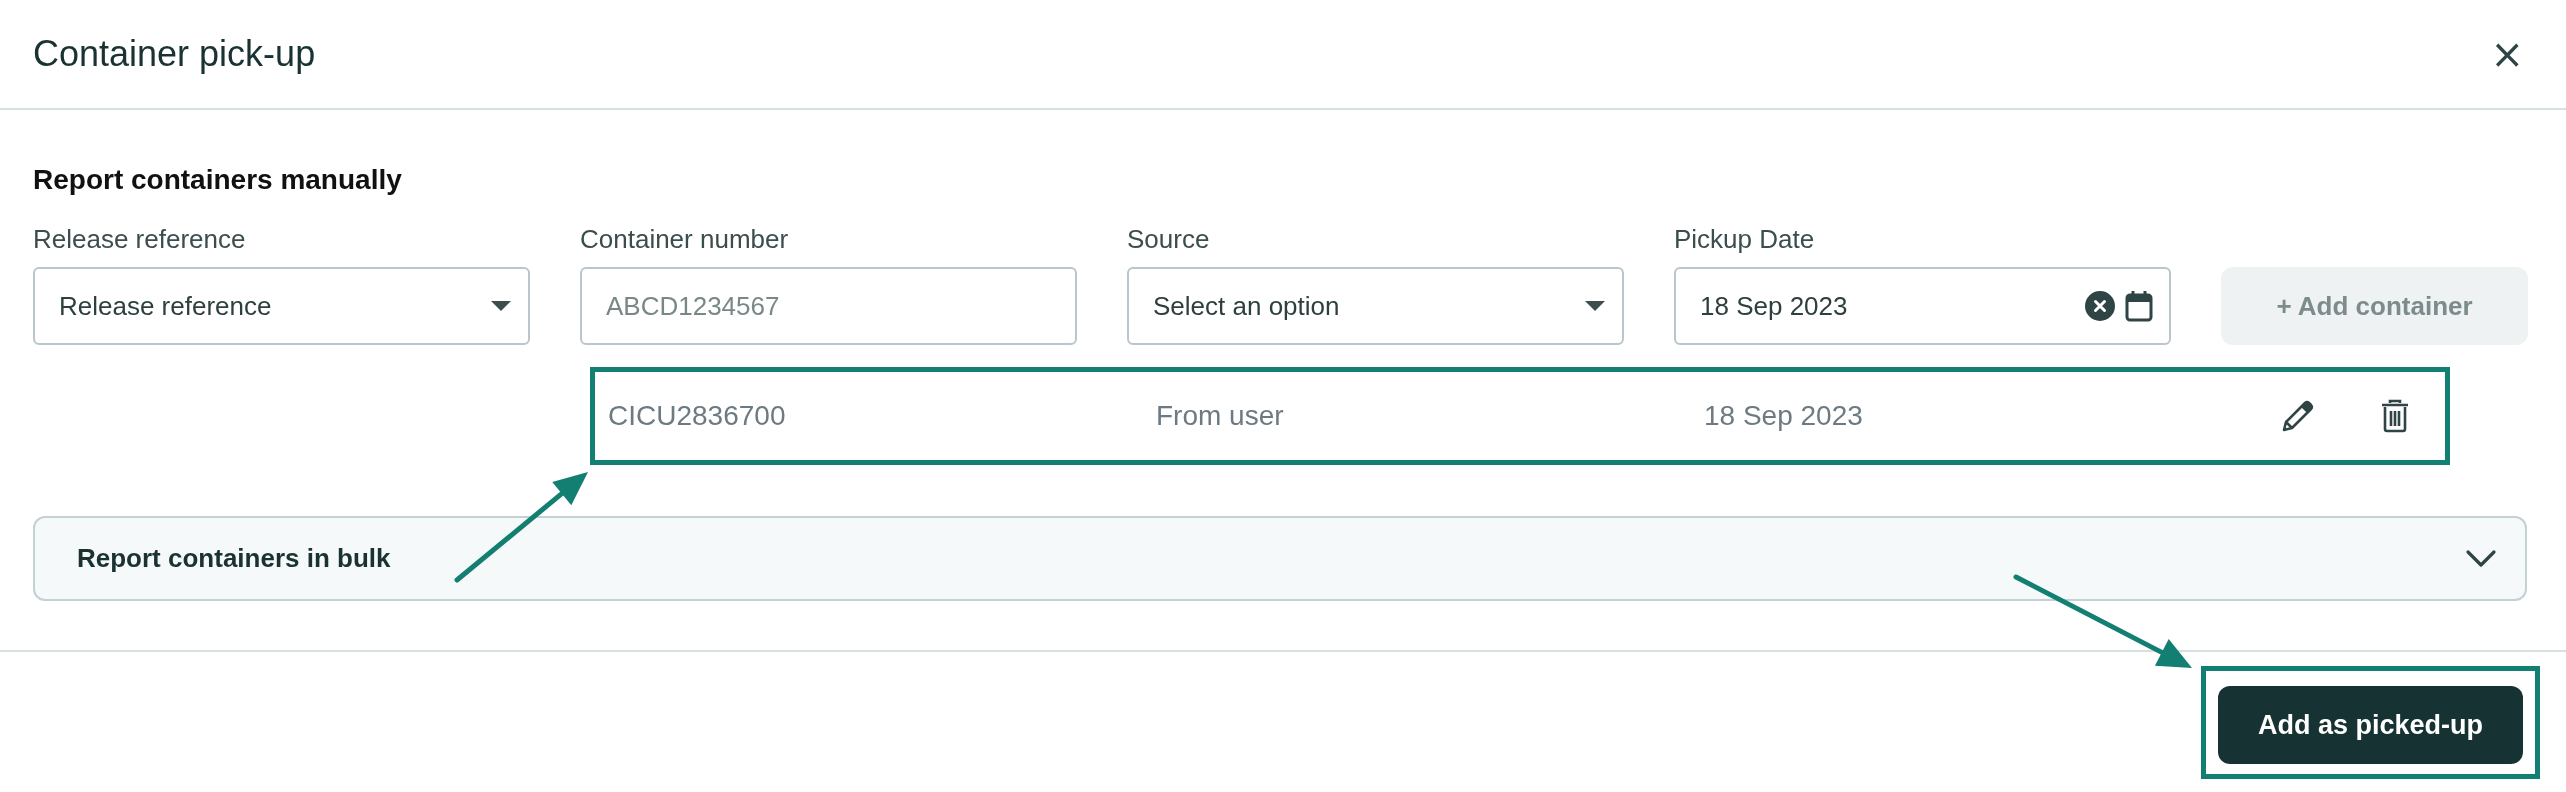  Describe the element at coordinates (828, 306) in the screenshot. I see `input-field: ABCD1234567` at that location.